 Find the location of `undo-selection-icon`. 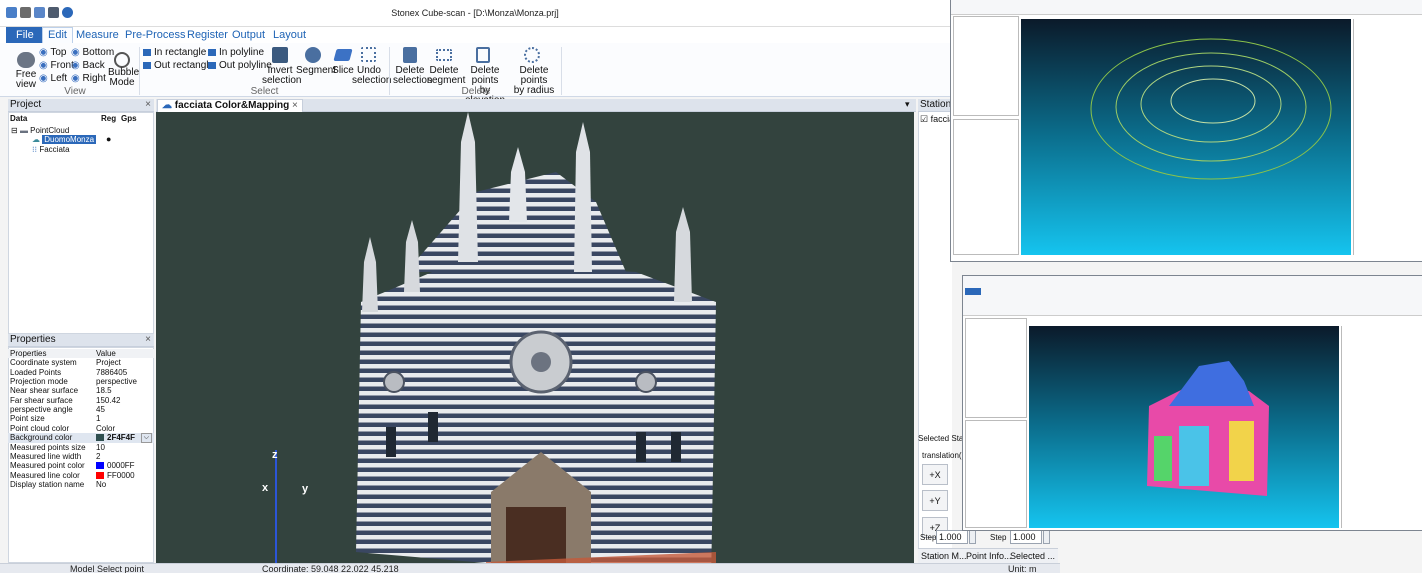

undo-selection-icon is located at coordinates (368, 54).